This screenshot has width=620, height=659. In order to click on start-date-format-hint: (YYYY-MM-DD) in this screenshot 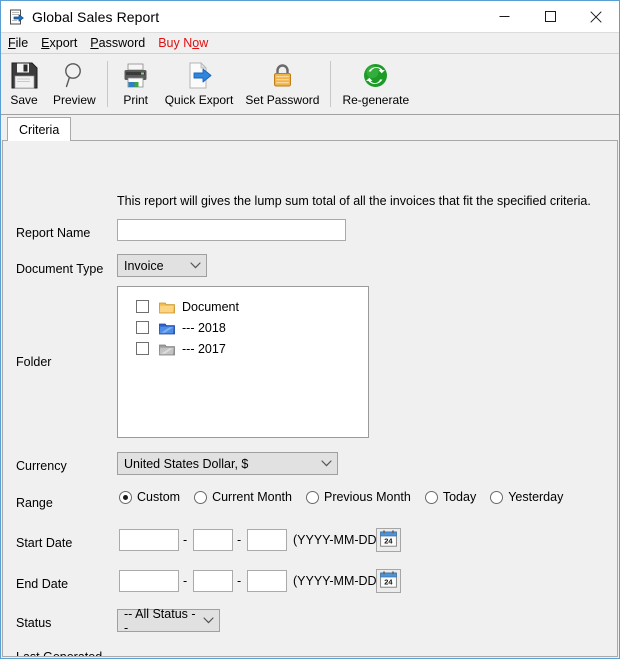, I will do `click(337, 540)`.